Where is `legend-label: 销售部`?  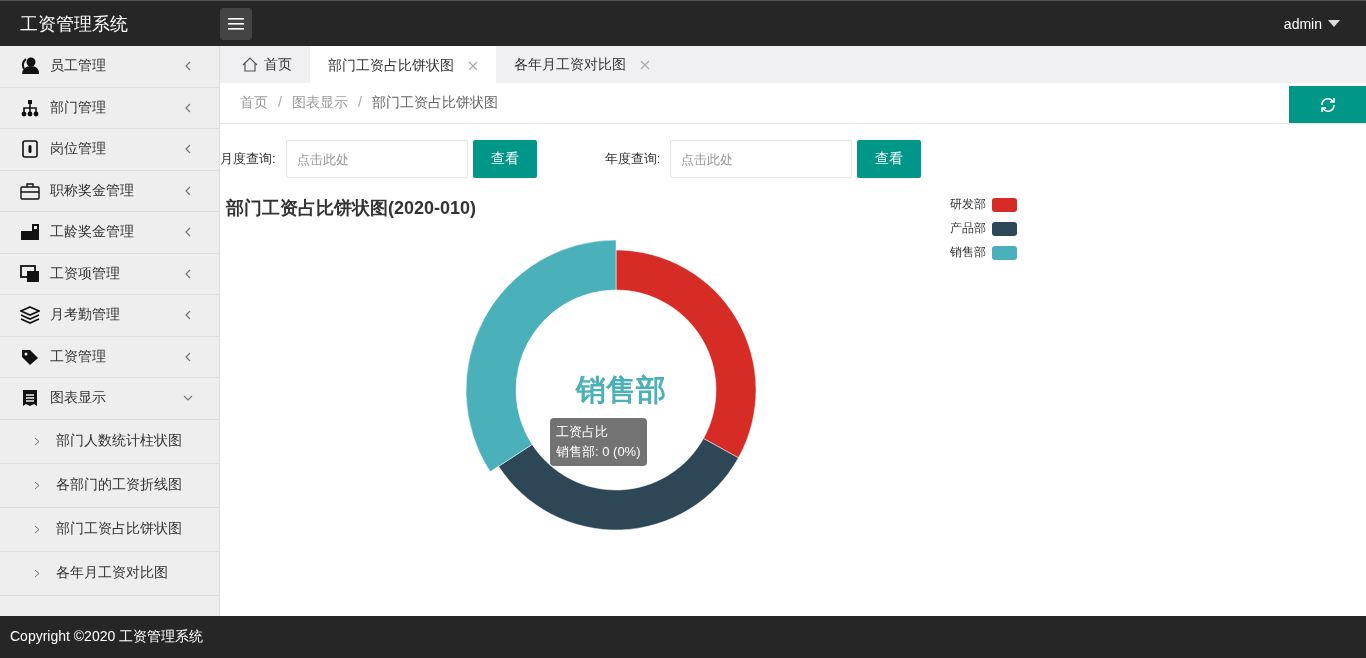 legend-label: 销售部 is located at coordinates (968, 252).